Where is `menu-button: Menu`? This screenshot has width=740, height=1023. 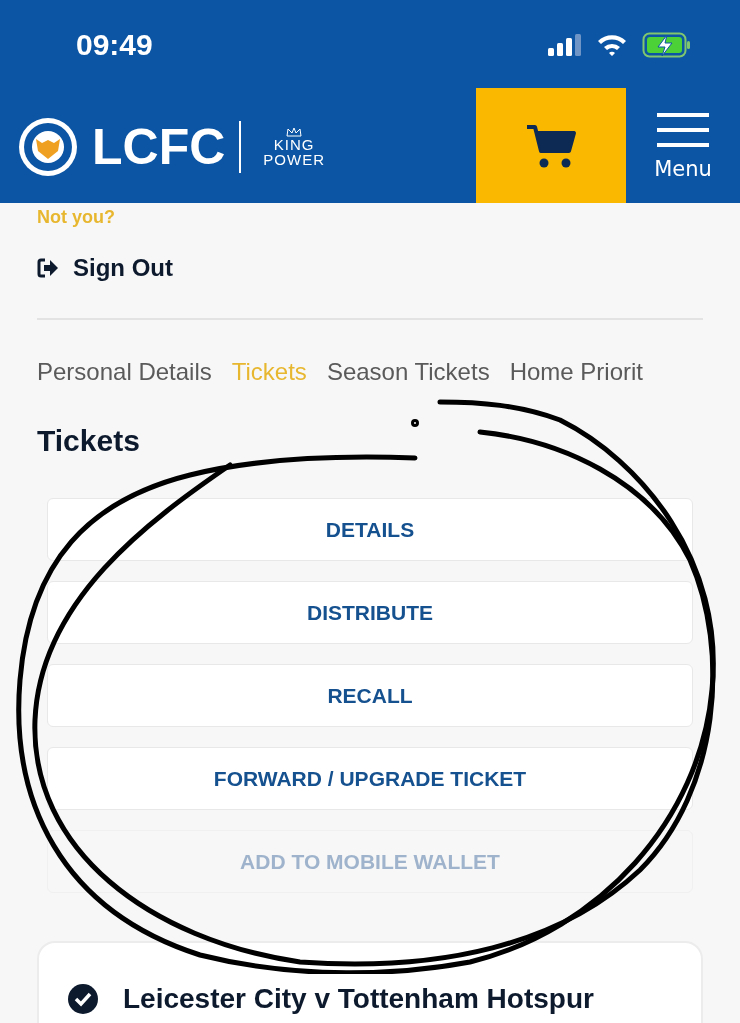 menu-button: Menu is located at coordinates (683, 146).